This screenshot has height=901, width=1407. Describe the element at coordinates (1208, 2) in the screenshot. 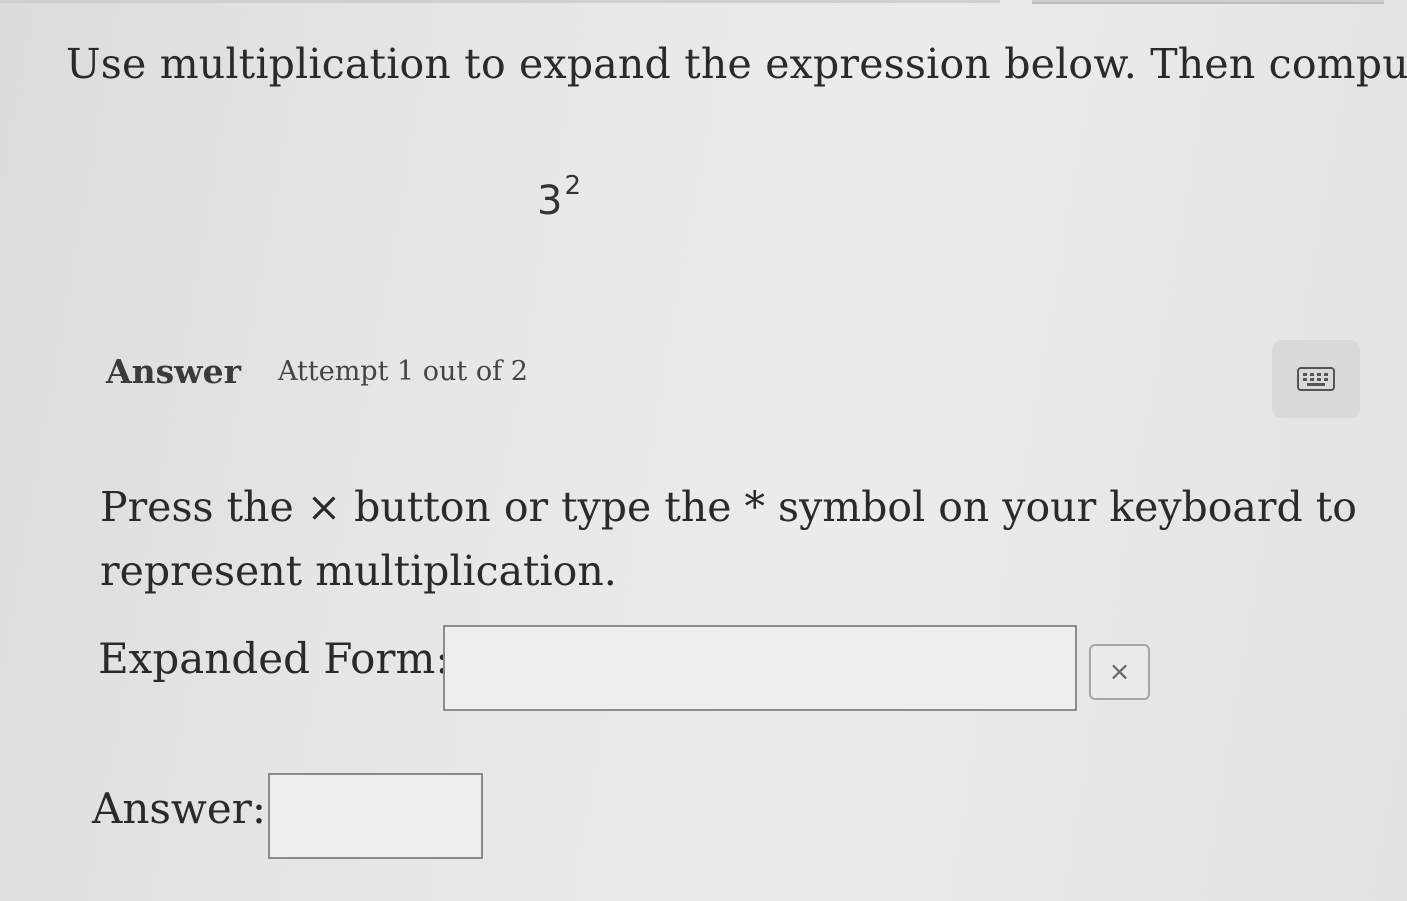

I see `top-divider-right` at that location.